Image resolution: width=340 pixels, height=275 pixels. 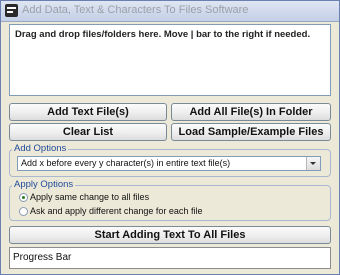 What do you see at coordinates (88, 112) in the screenshot?
I see `add-text-files-button: Add Text File(s)` at bounding box center [88, 112].